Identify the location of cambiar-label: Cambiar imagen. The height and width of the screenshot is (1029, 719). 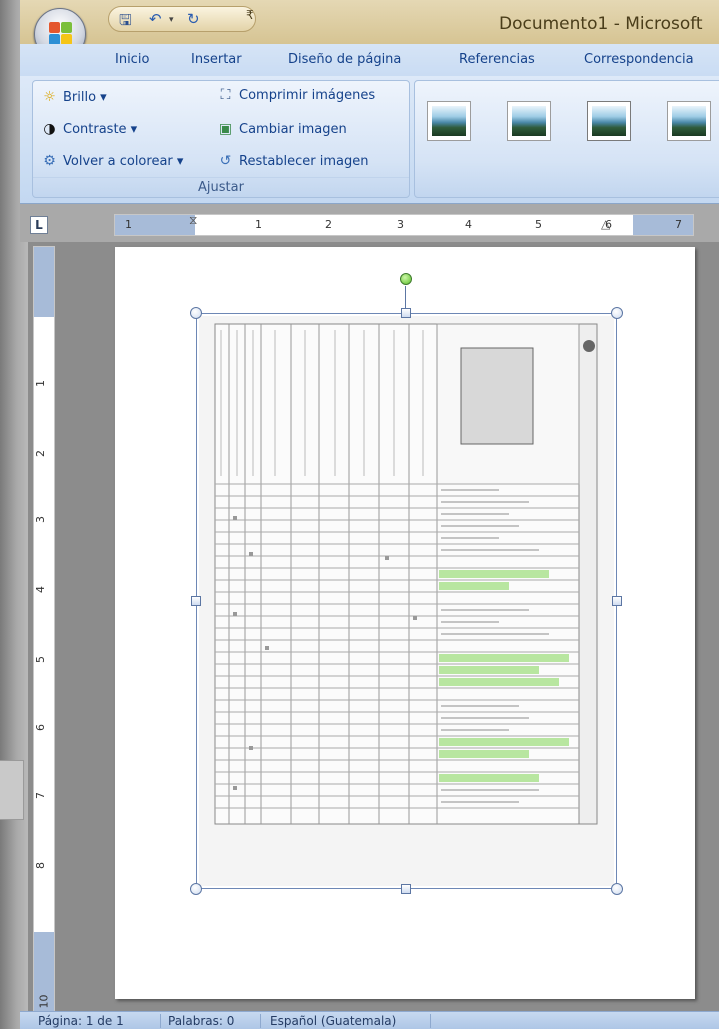
(293, 129).